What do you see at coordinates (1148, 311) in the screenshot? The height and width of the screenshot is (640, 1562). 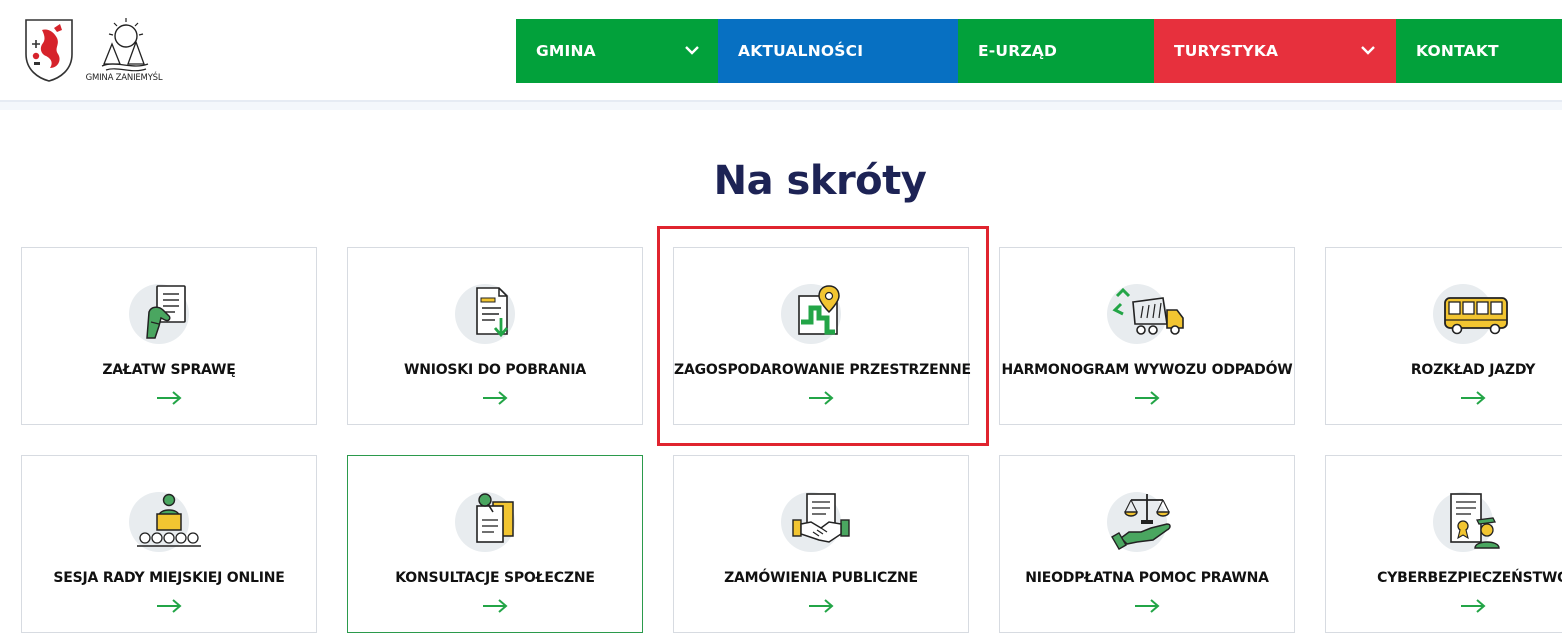 I see `garbage-truck-icon` at bounding box center [1148, 311].